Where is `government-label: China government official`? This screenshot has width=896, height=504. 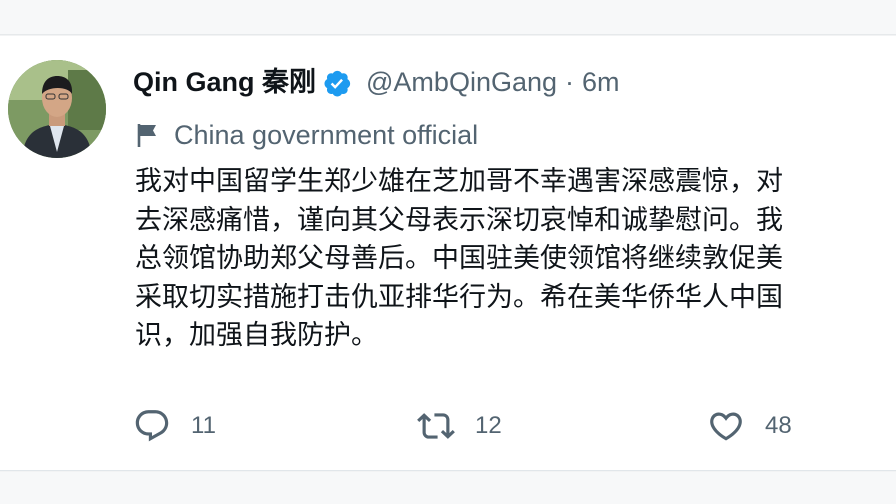 government-label: China government official is located at coordinates (307, 135).